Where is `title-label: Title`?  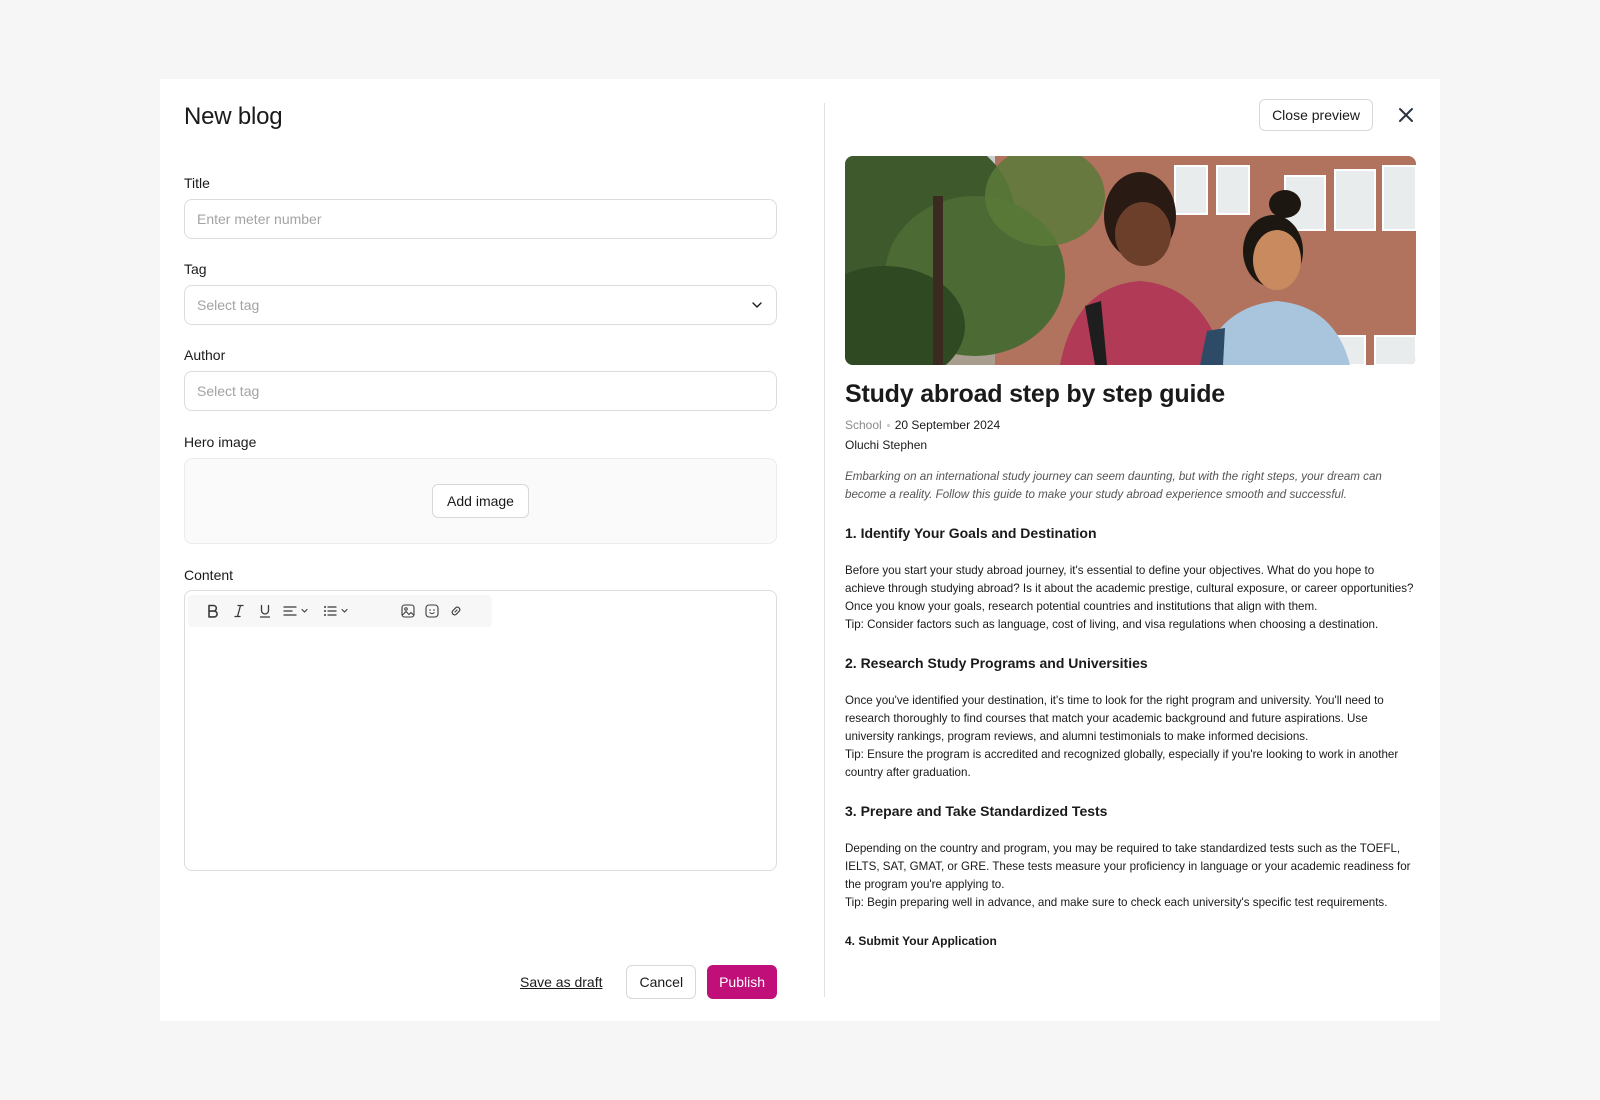 title-label: Title is located at coordinates (197, 183).